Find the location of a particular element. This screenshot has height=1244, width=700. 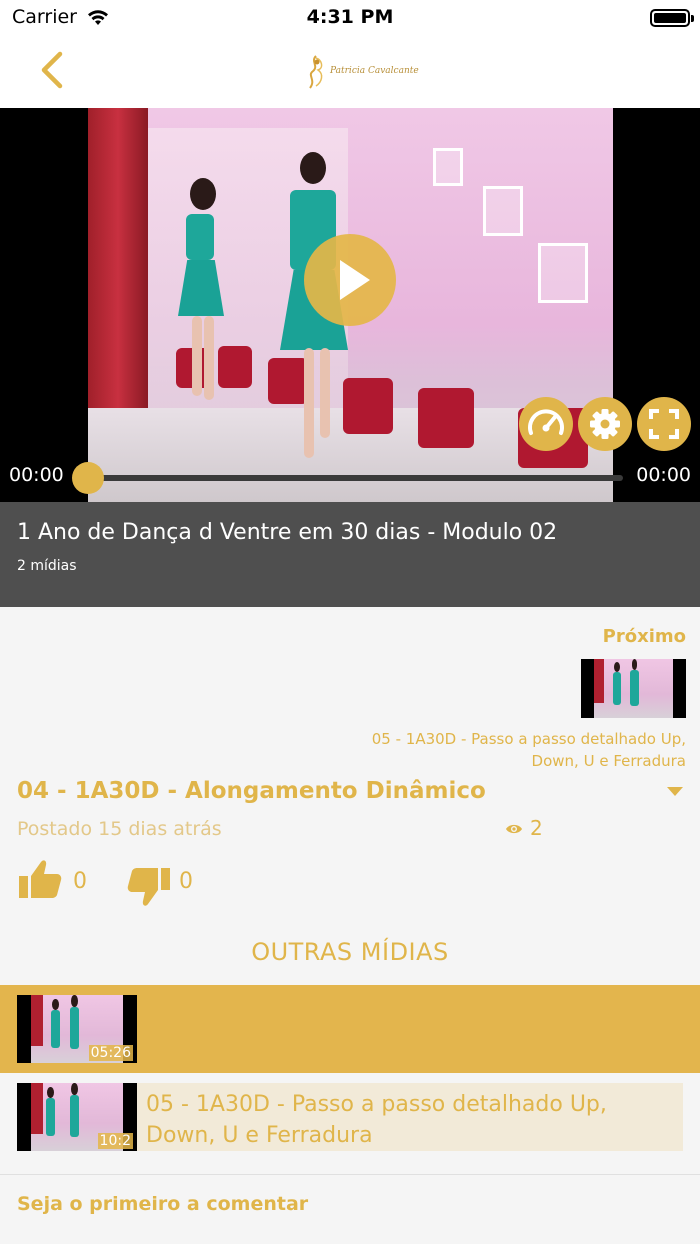

view-count: 2 is located at coordinates (536, 828).